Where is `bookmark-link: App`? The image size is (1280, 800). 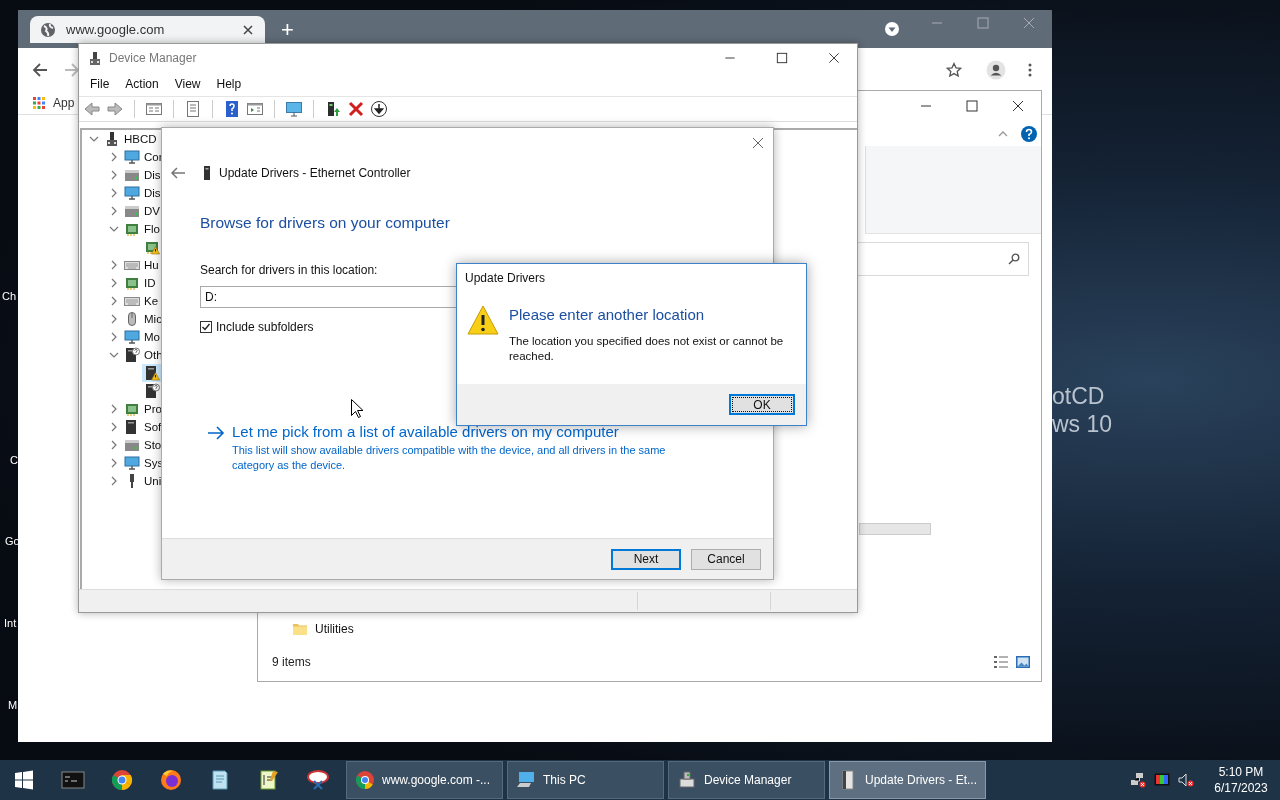
bookmark-link: App is located at coordinates (54, 103).